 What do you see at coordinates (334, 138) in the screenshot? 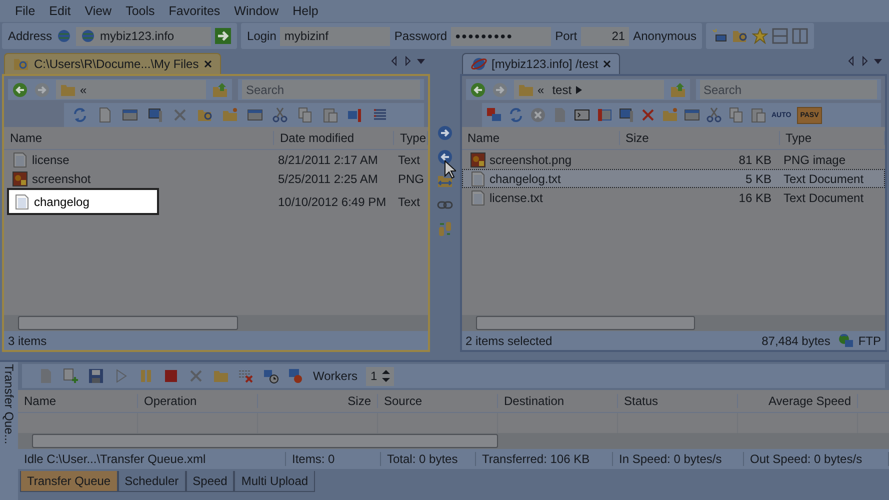
I see `column-header: Date modified` at bounding box center [334, 138].